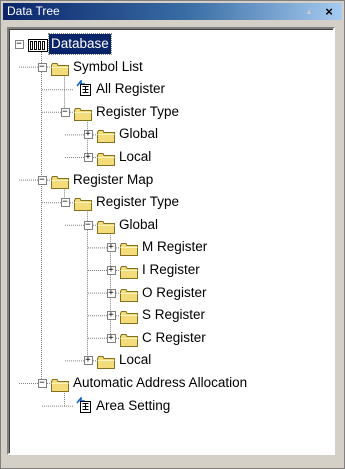  Describe the element at coordinates (133, 406) in the screenshot. I see `tree-node-label: Area Setting` at that location.